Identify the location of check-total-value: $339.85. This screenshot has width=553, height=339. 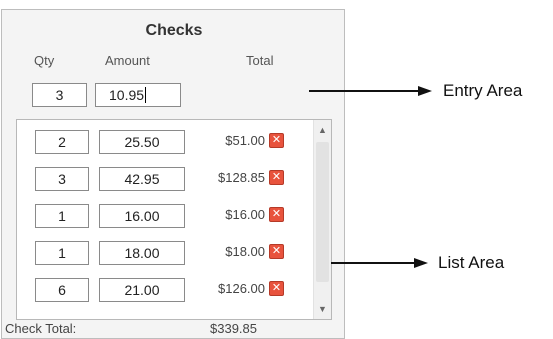
(233, 328).